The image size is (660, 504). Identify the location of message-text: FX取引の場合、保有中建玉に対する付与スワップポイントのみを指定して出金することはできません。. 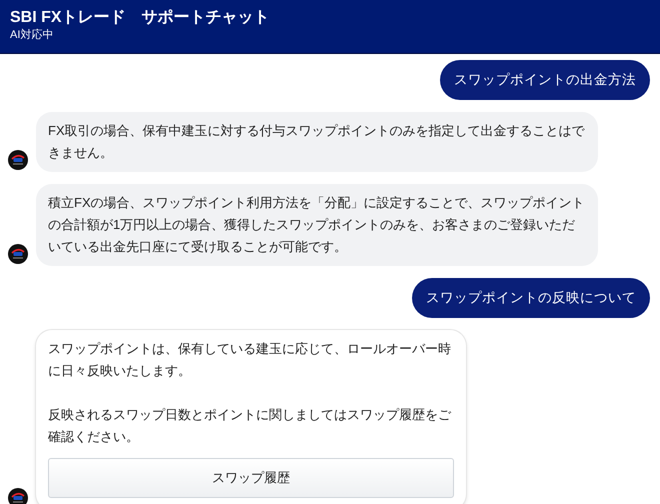
(317, 142).